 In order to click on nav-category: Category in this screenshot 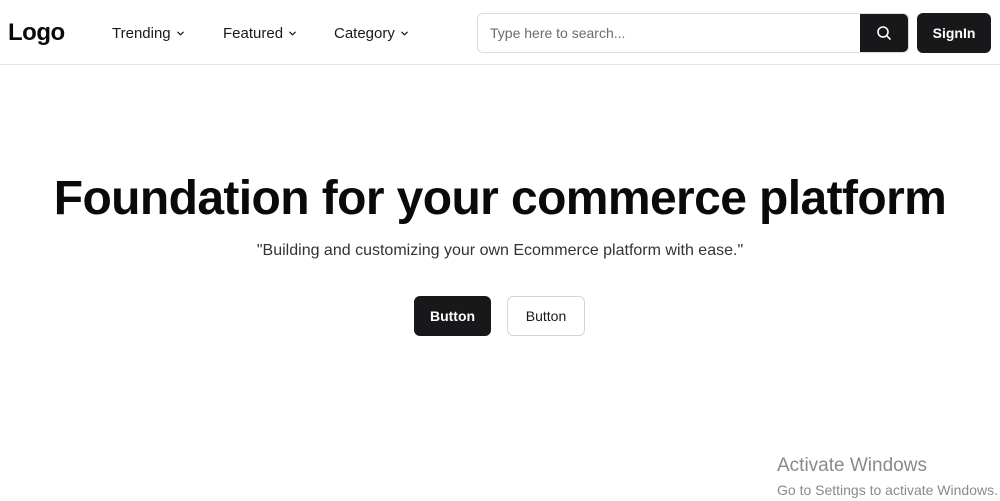, I will do `click(371, 33)`.